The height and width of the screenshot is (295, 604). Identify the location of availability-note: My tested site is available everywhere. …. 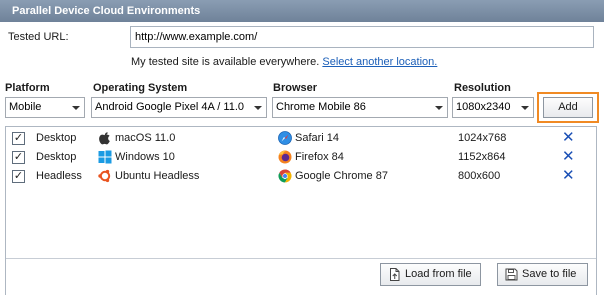
(284, 62).